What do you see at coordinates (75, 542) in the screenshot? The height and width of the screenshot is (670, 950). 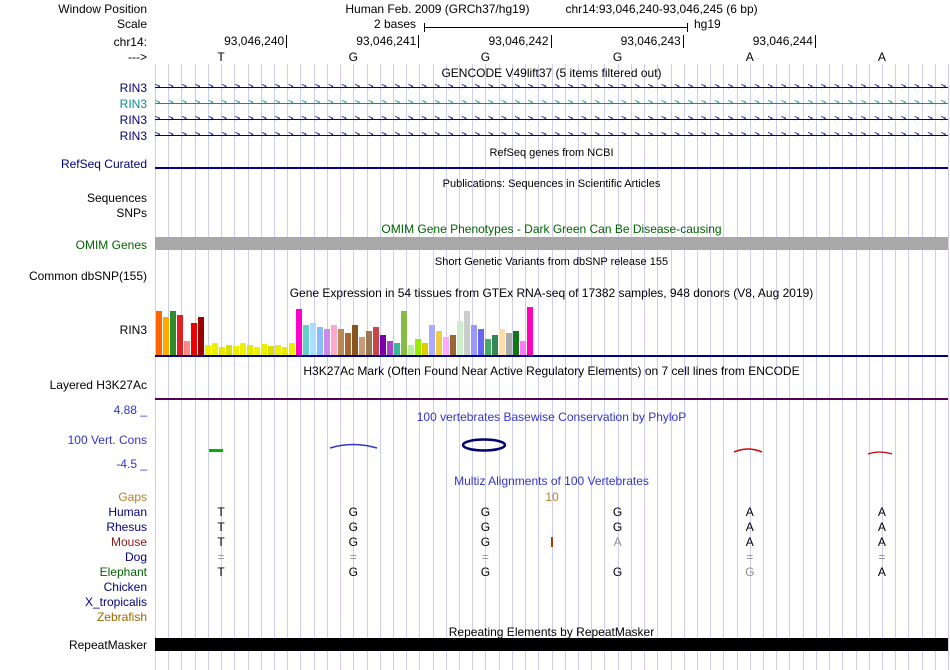 I see `species-label-mouse: Mouse` at bounding box center [75, 542].